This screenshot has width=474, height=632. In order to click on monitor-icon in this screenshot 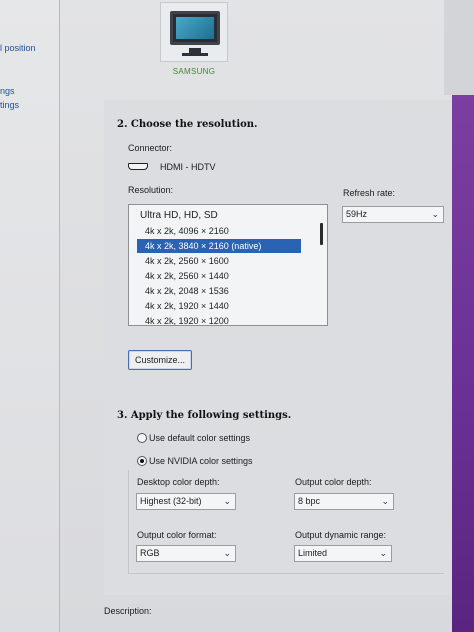, I will do `click(195, 28)`.